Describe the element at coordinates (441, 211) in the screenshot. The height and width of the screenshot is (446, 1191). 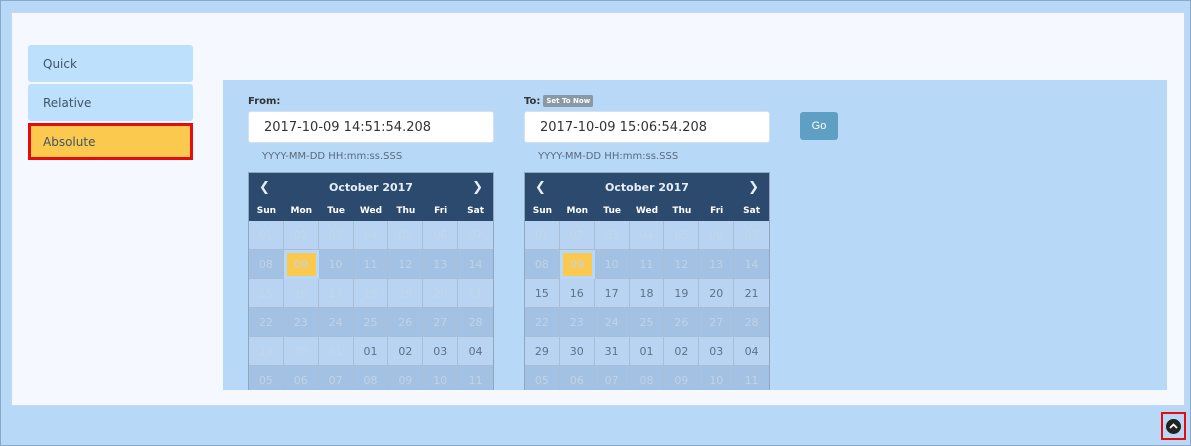
I see `weekday-label: Fri` at that location.